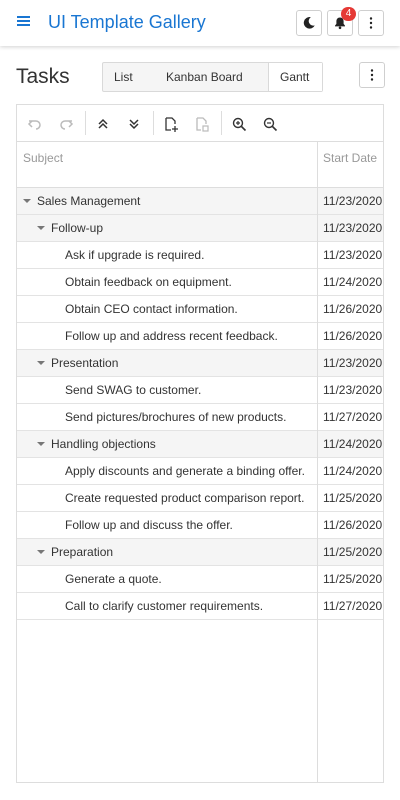 This screenshot has width=400, height=800. What do you see at coordinates (149, 525) in the screenshot?
I see `task-subject: Follow up and discuss the offer.` at bounding box center [149, 525].